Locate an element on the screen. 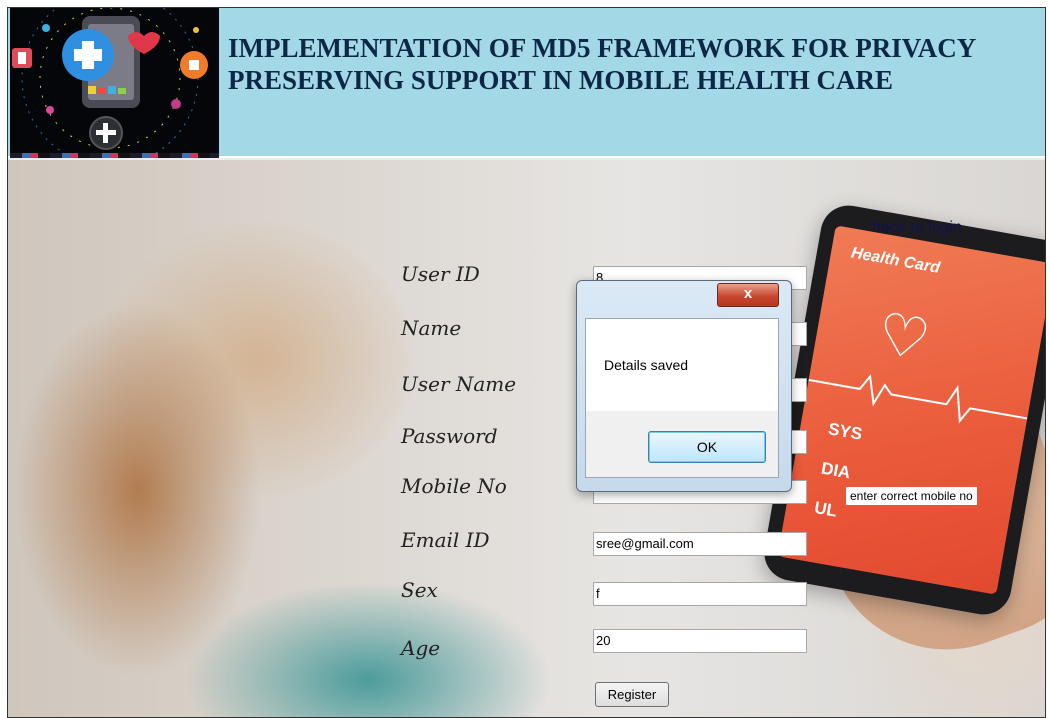 This screenshot has width=1049, height=718. label-password: Password is located at coordinates (449, 436).